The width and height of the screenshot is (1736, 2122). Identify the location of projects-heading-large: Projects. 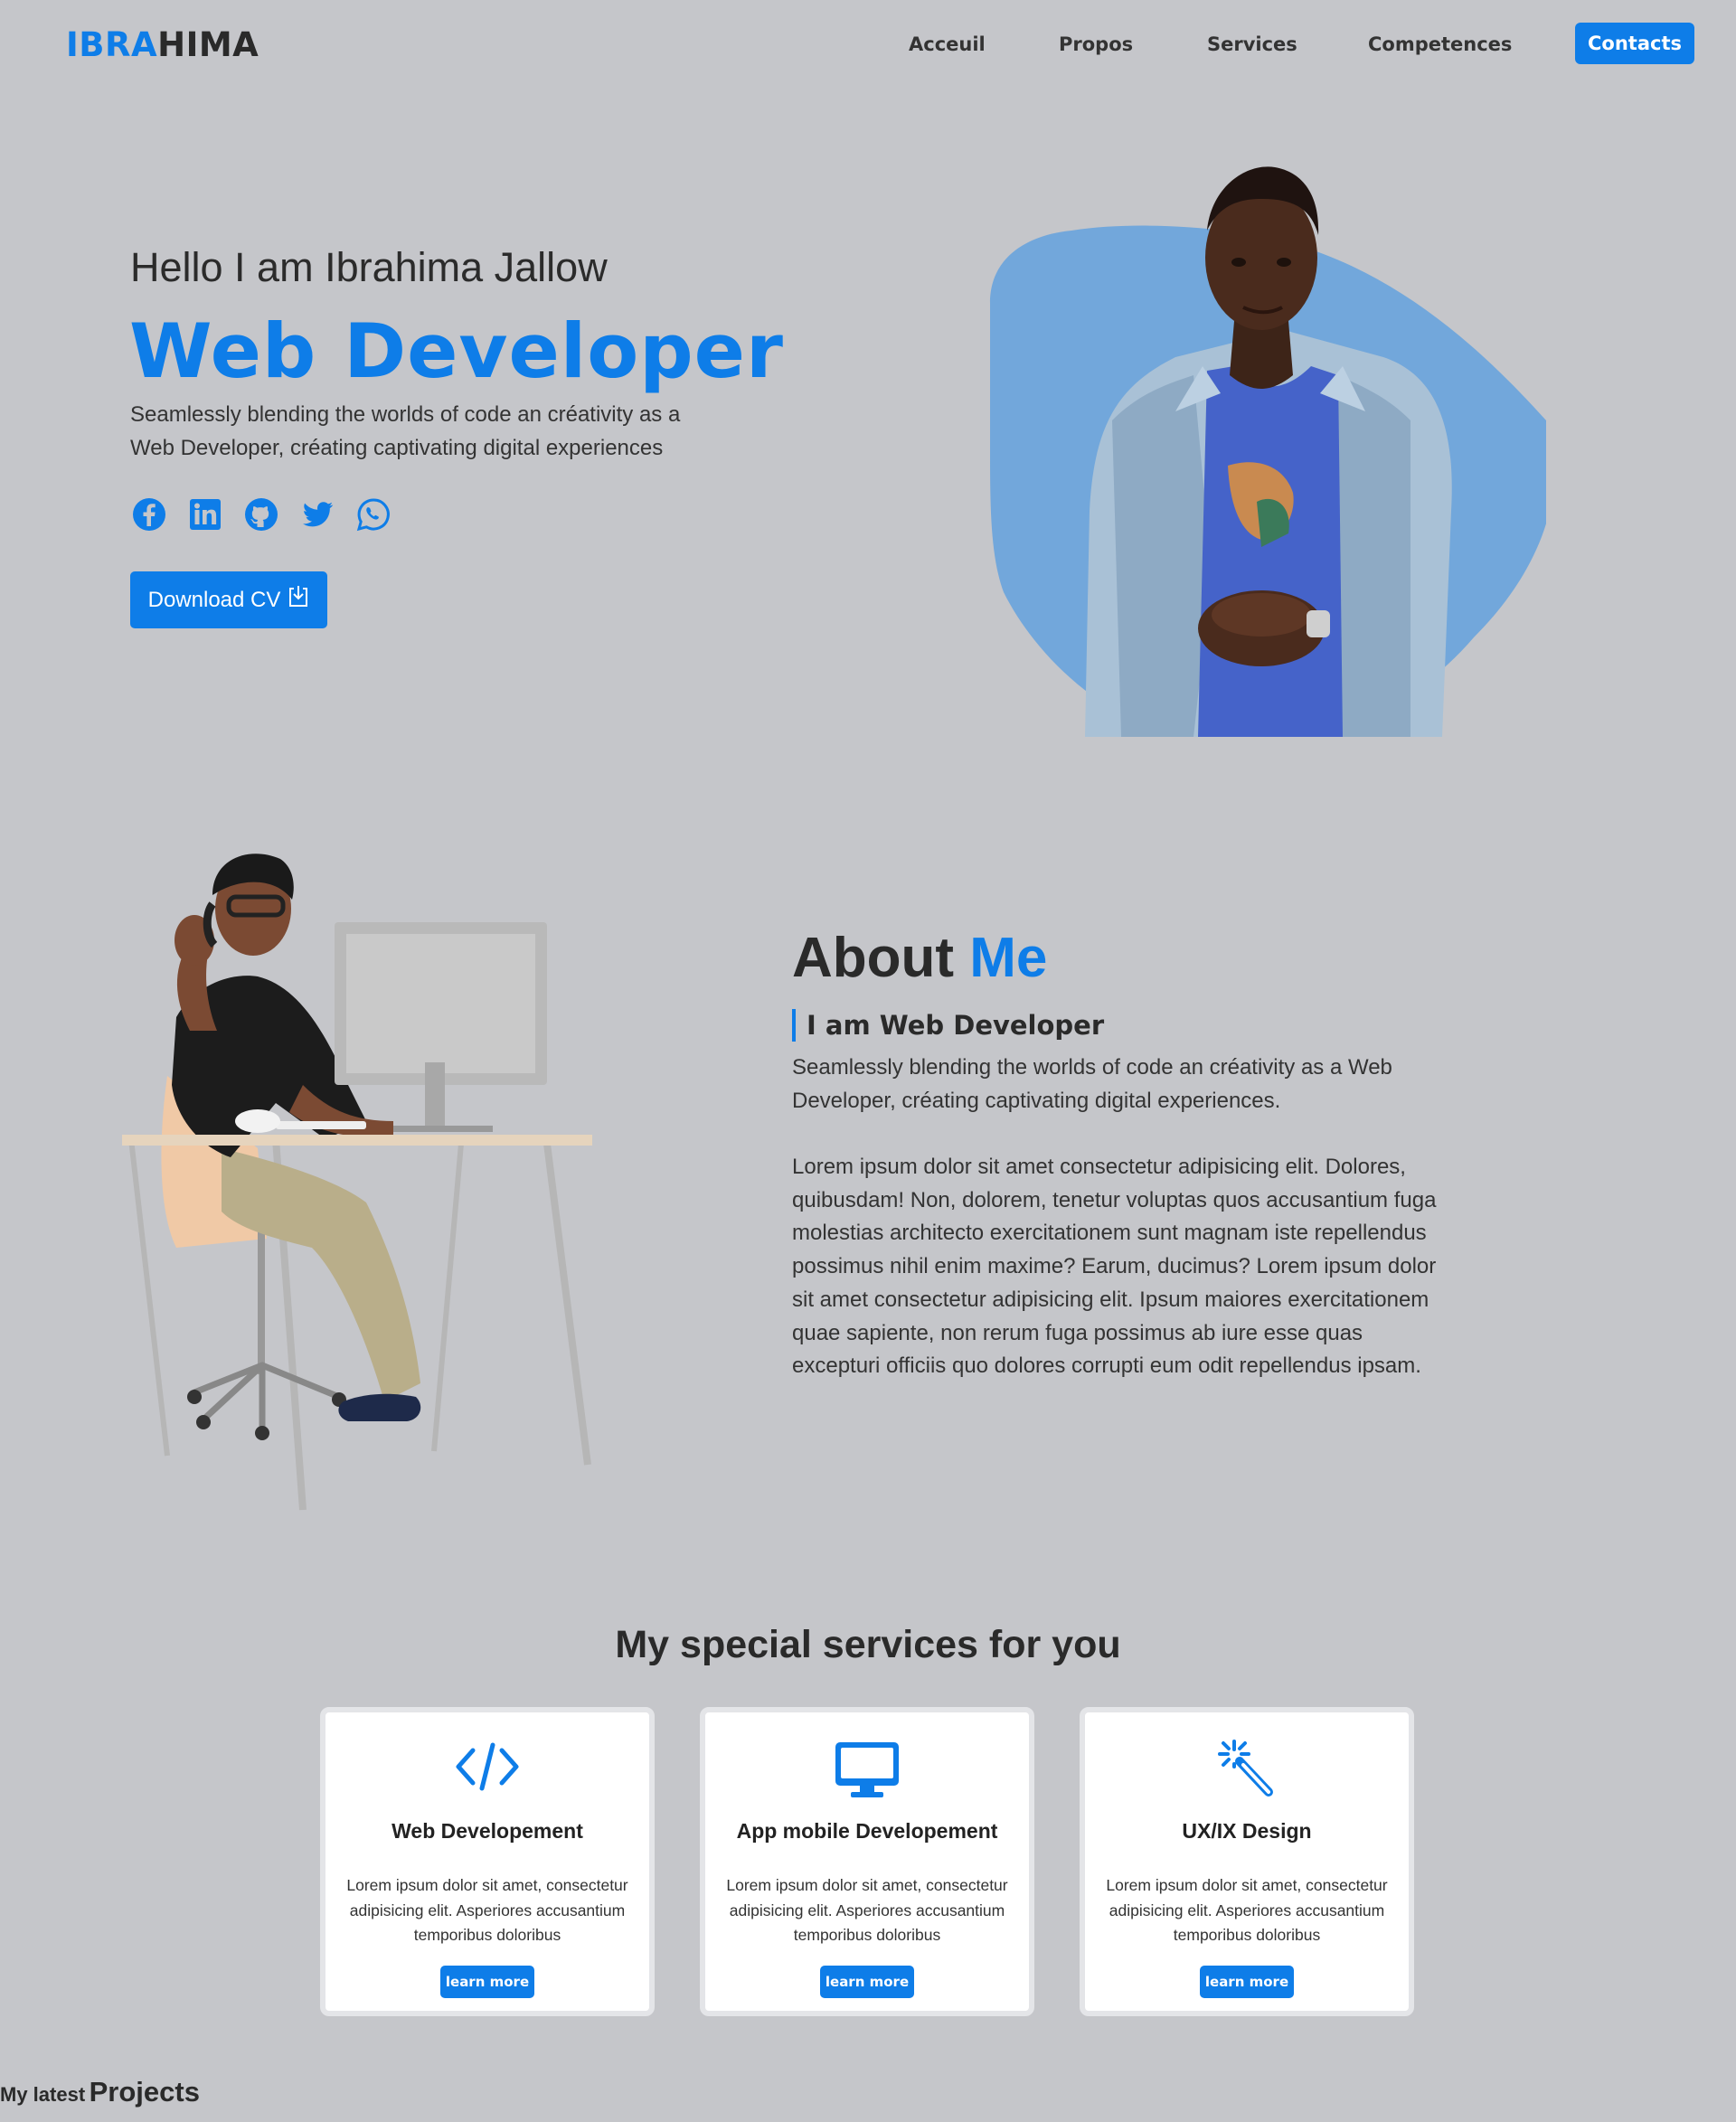
(144, 2092).